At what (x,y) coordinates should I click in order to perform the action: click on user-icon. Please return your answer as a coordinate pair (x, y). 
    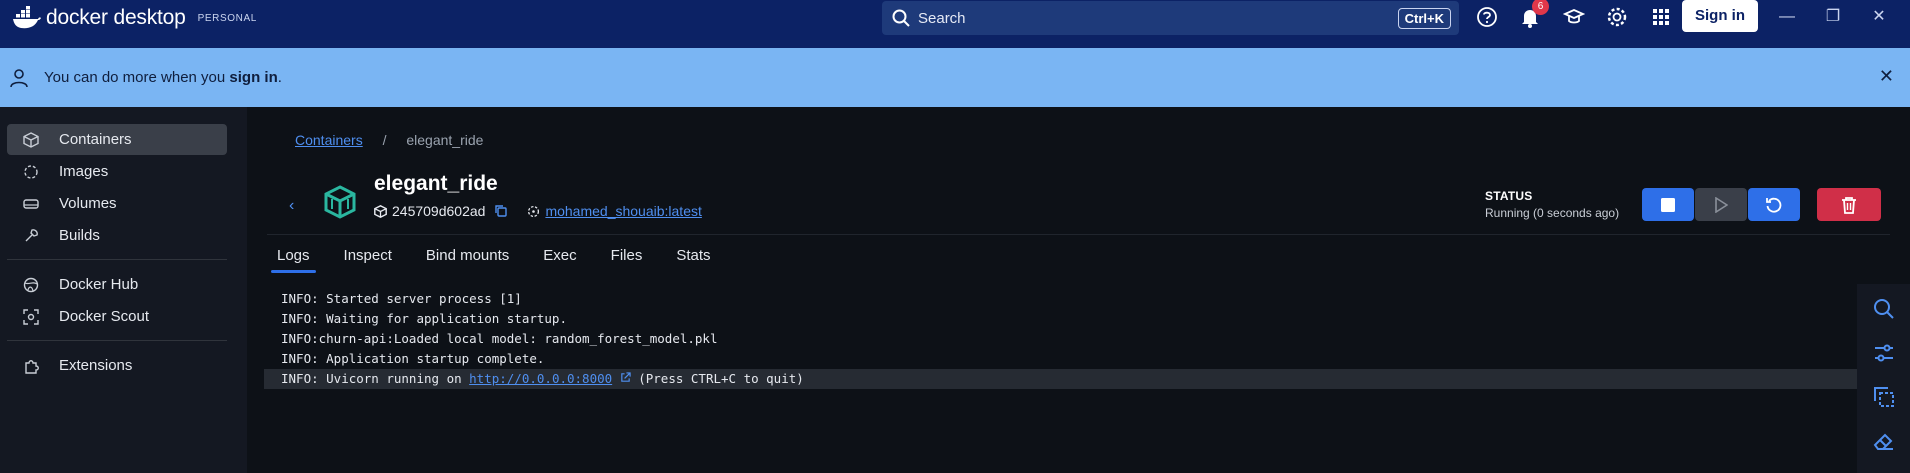
    Looking at the image, I should click on (19, 77).